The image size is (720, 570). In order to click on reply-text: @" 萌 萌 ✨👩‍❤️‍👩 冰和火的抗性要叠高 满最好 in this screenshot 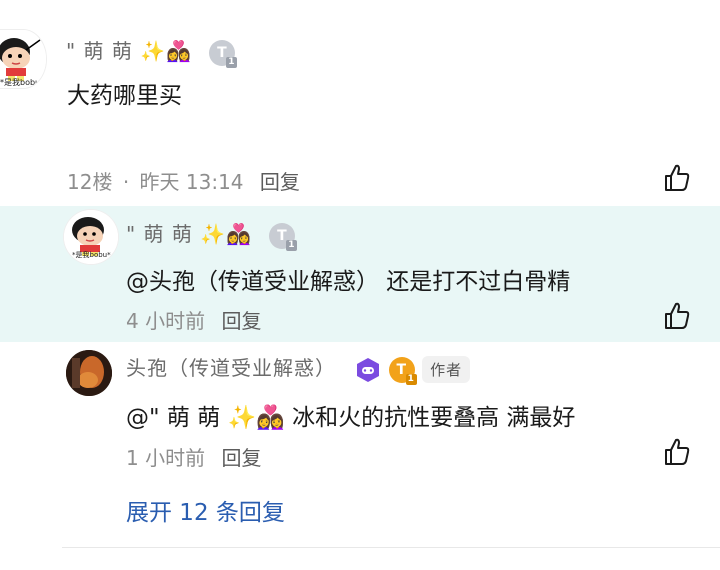, I will do `click(351, 418)`.